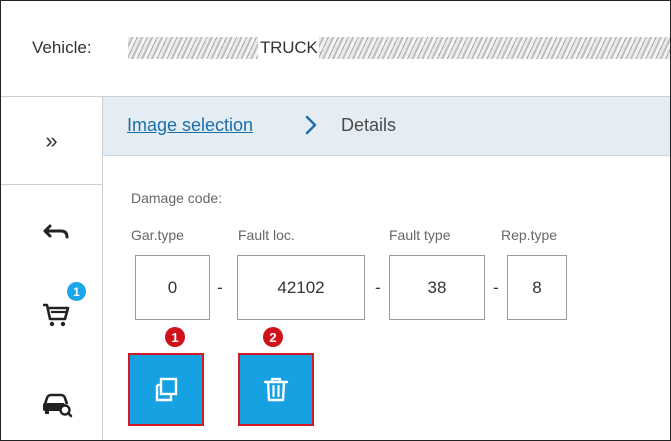  Describe the element at coordinates (291, 47) in the screenshot. I see `vehicle-model: TRUCK,` at that location.